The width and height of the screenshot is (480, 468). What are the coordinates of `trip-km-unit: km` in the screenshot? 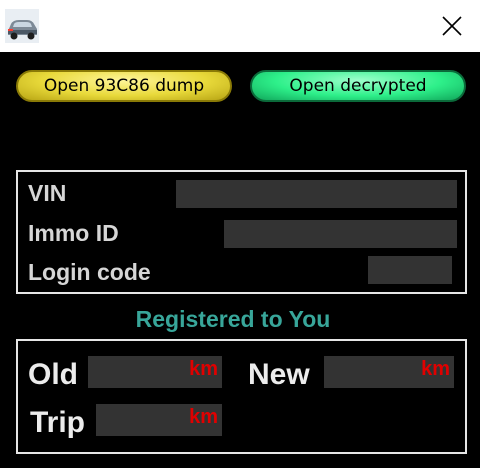 It's located at (203, 417).